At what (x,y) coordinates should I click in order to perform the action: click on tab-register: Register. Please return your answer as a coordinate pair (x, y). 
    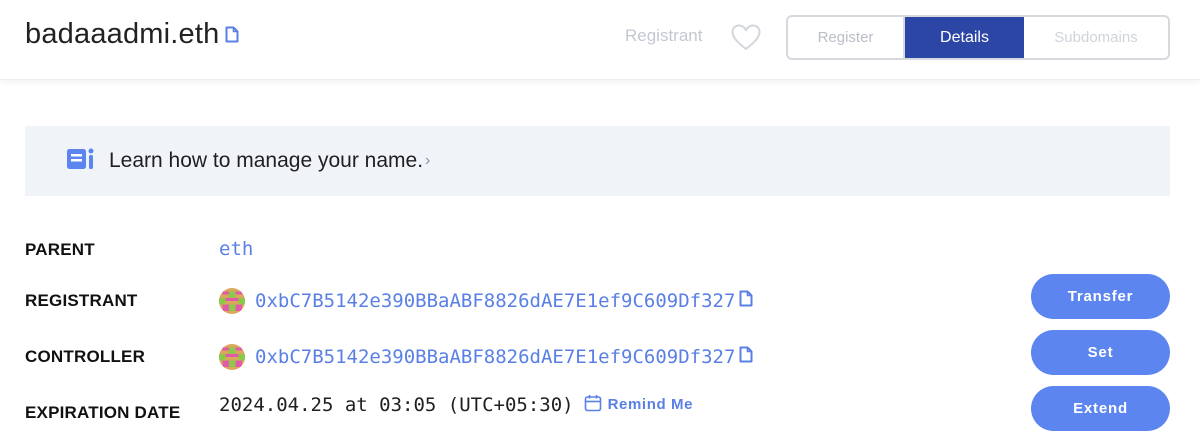
    Looking at the image, I should click on (846, 37).